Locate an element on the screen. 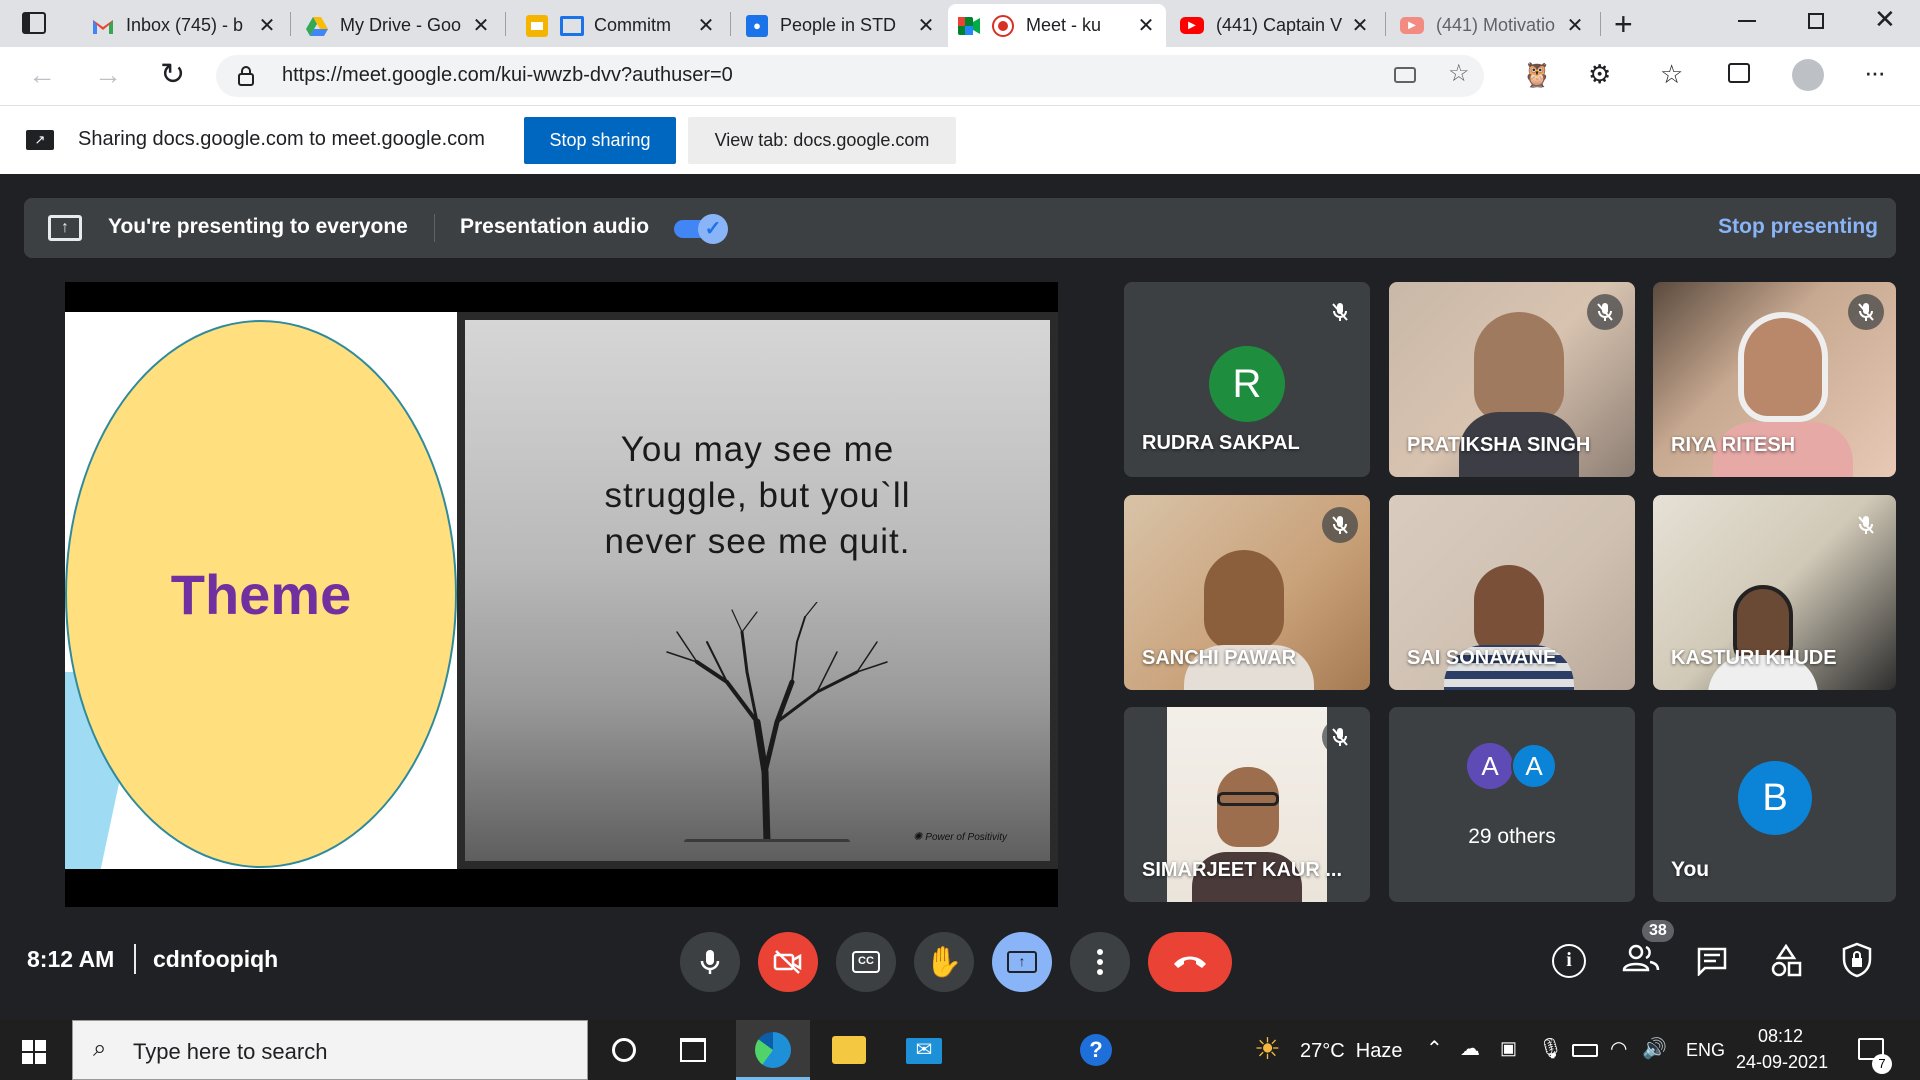  raise-hand-button: ✋ is located at coordinates (944, 962).